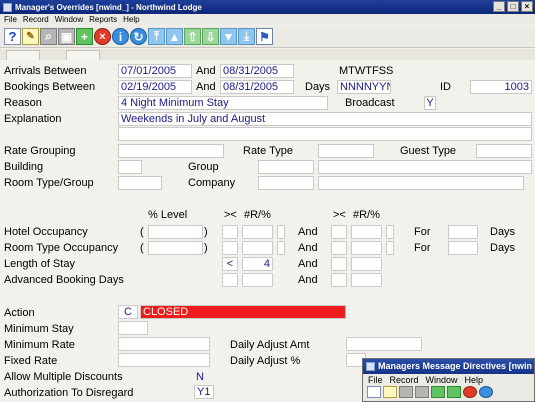 This screenshot has height=402, width=535. Describe the element at coordinates (366, 215) in the screenshot. I see `rooms-percent-header-2: #R/%` at that location.